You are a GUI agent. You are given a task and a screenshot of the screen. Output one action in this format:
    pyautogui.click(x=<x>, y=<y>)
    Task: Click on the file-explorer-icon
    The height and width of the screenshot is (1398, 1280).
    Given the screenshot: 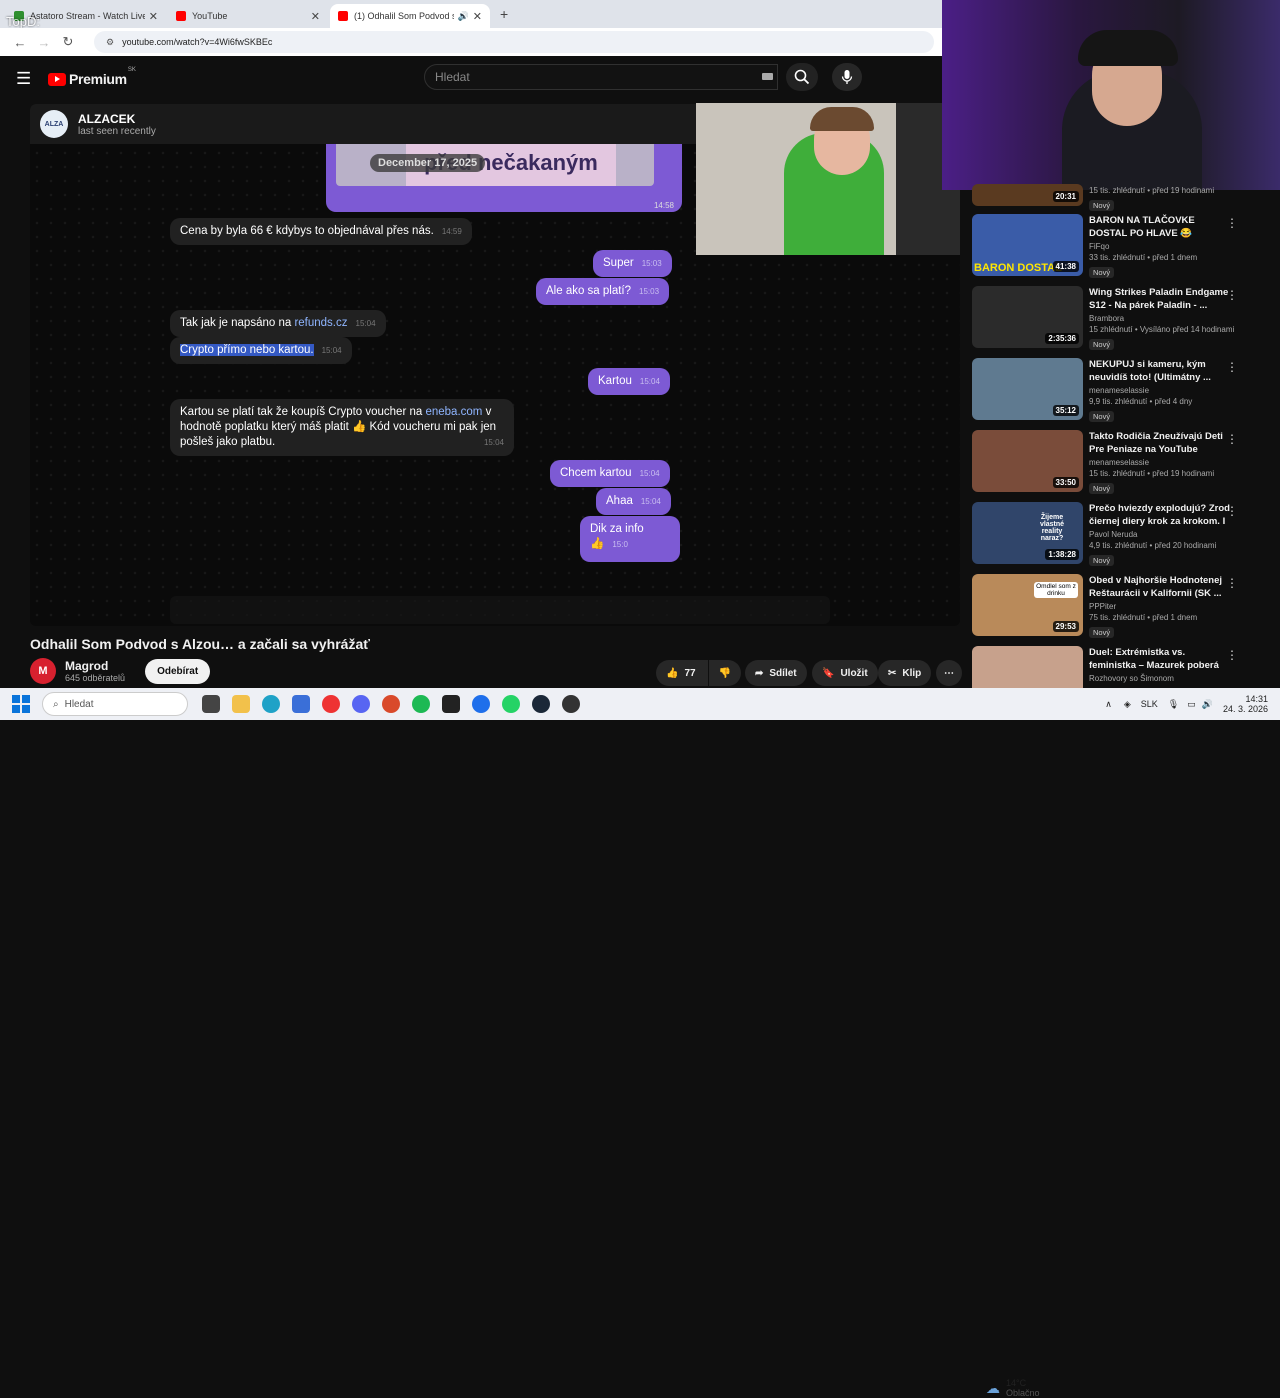 What is the action you would take?
    pyautogui.click(x=241, y=704)
    